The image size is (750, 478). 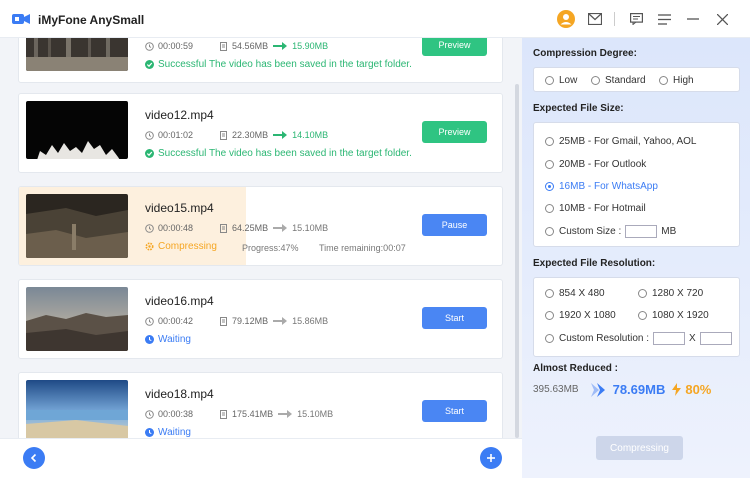 What do you see at coordinates (250, 135) in the screenshot?
I see `original-size: 22.30MB` at bounding box center [250, 135].